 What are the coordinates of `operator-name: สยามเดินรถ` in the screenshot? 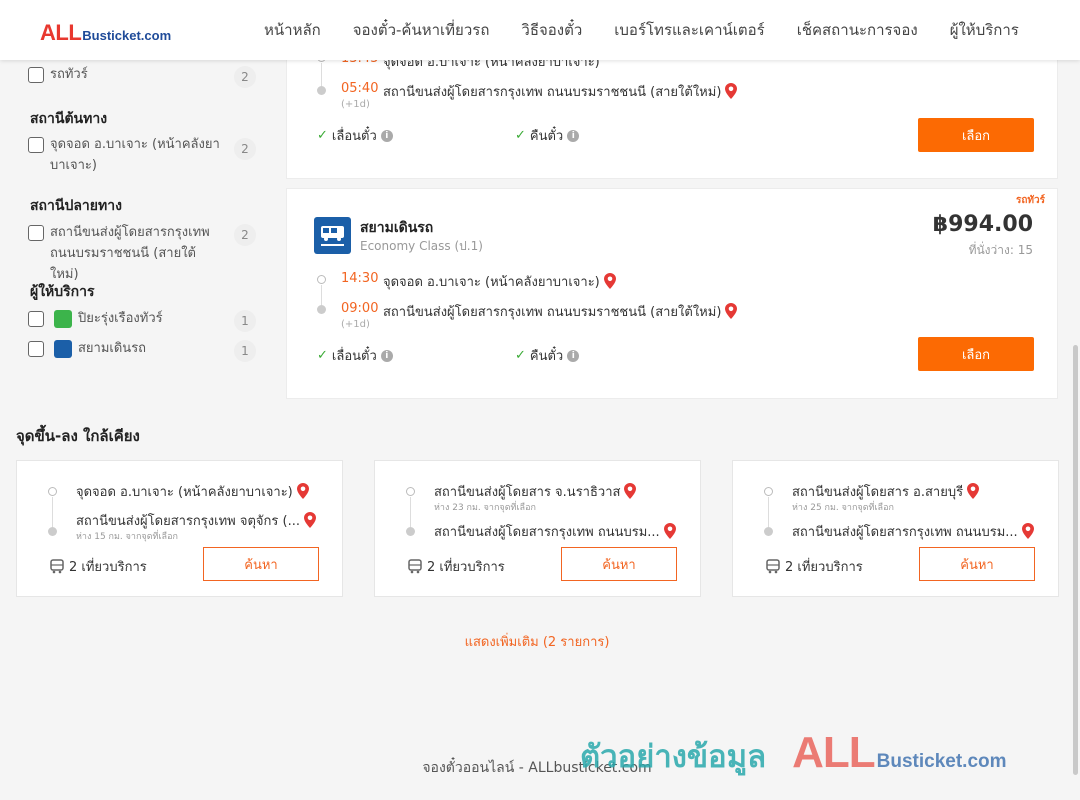 It's located at (397, 228).